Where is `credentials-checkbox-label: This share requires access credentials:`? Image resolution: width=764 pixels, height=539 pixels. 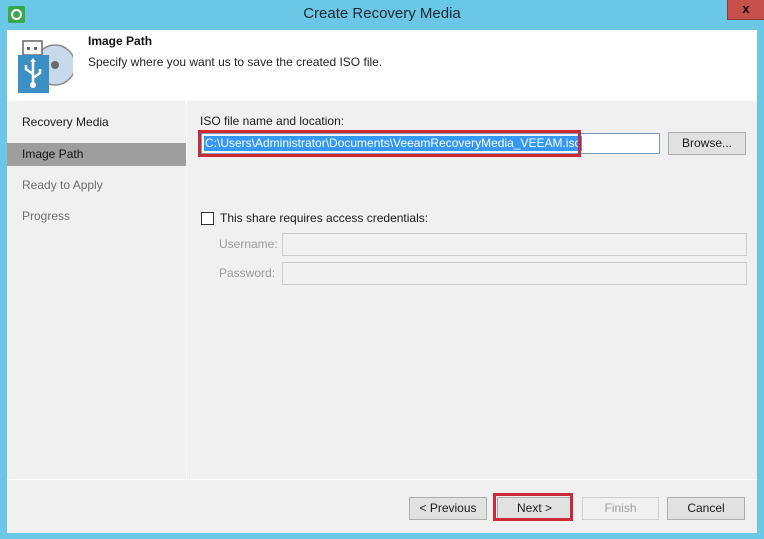 credentials-checkbox-label: This share requires access credentials: is located at coordinates (324, 218).